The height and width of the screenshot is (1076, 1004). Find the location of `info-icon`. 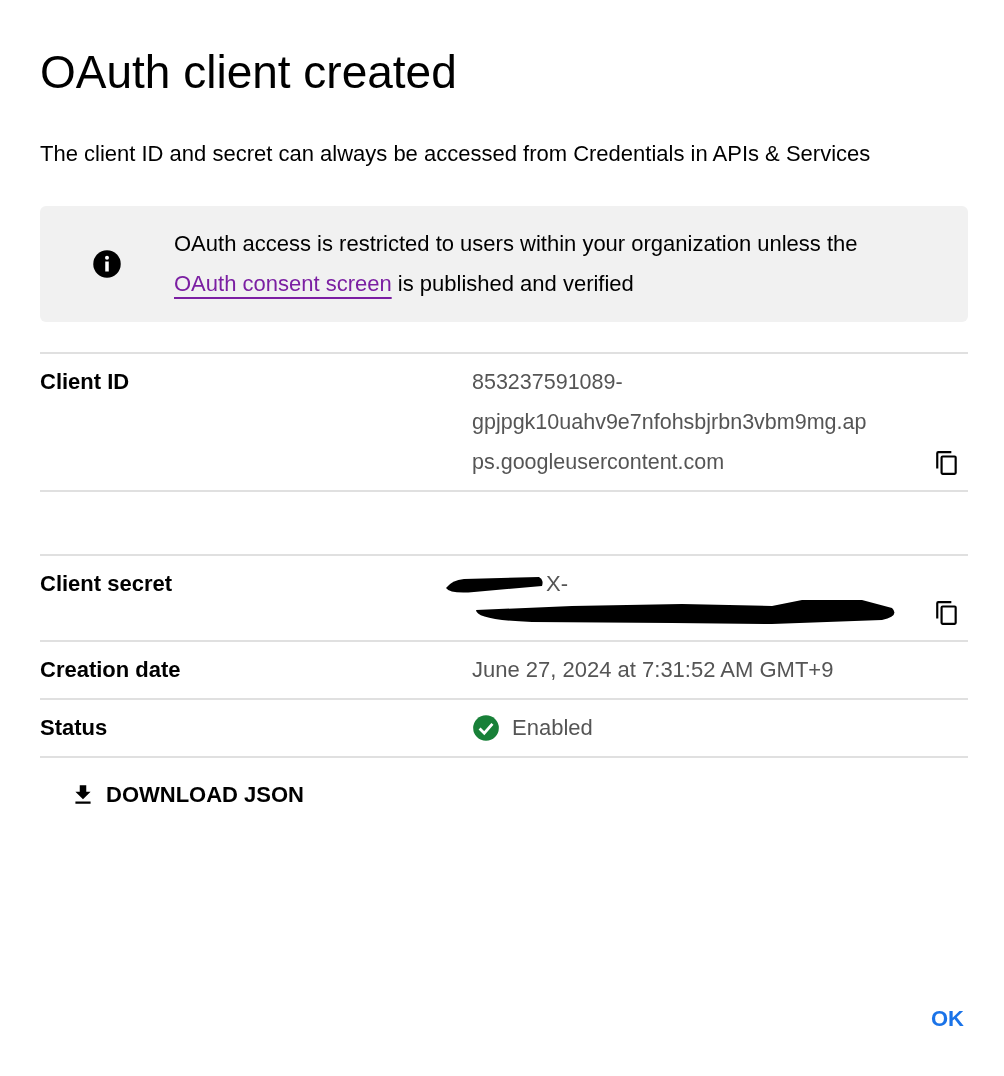

info-icon is located at coordinates (107, 264).